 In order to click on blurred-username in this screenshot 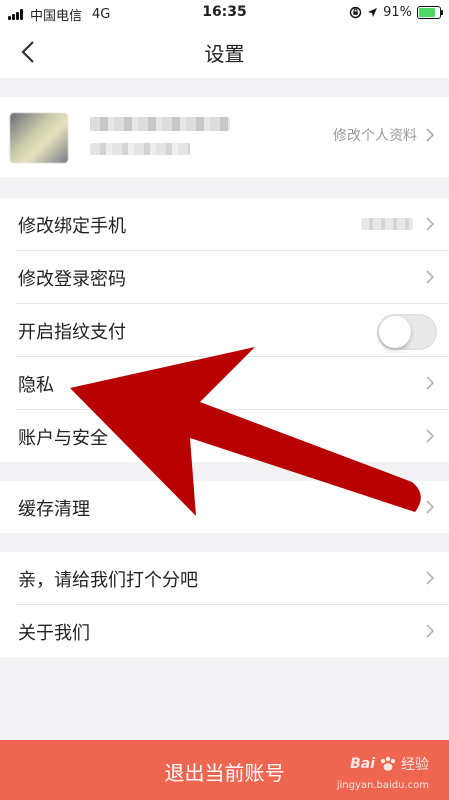, I will do `click(160, 124)`.